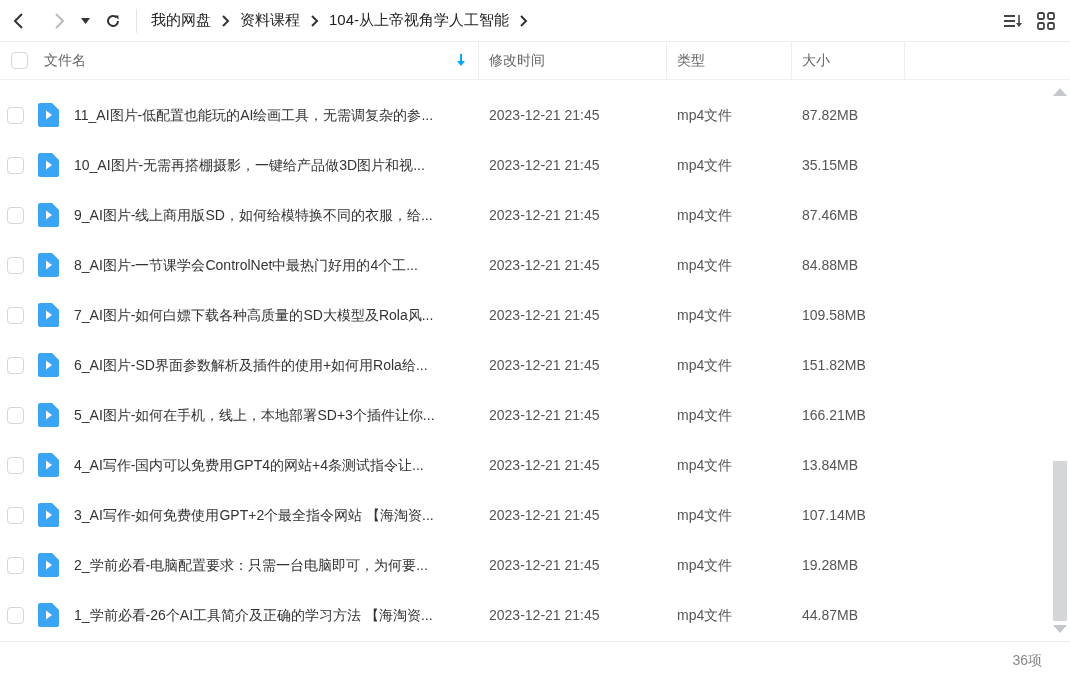  What do you see at coordinates (419, 20) in the screenshot?
I see `breadcrumb-link: 104-从上帝视角学人工智能` at bounding box center [419, 20].